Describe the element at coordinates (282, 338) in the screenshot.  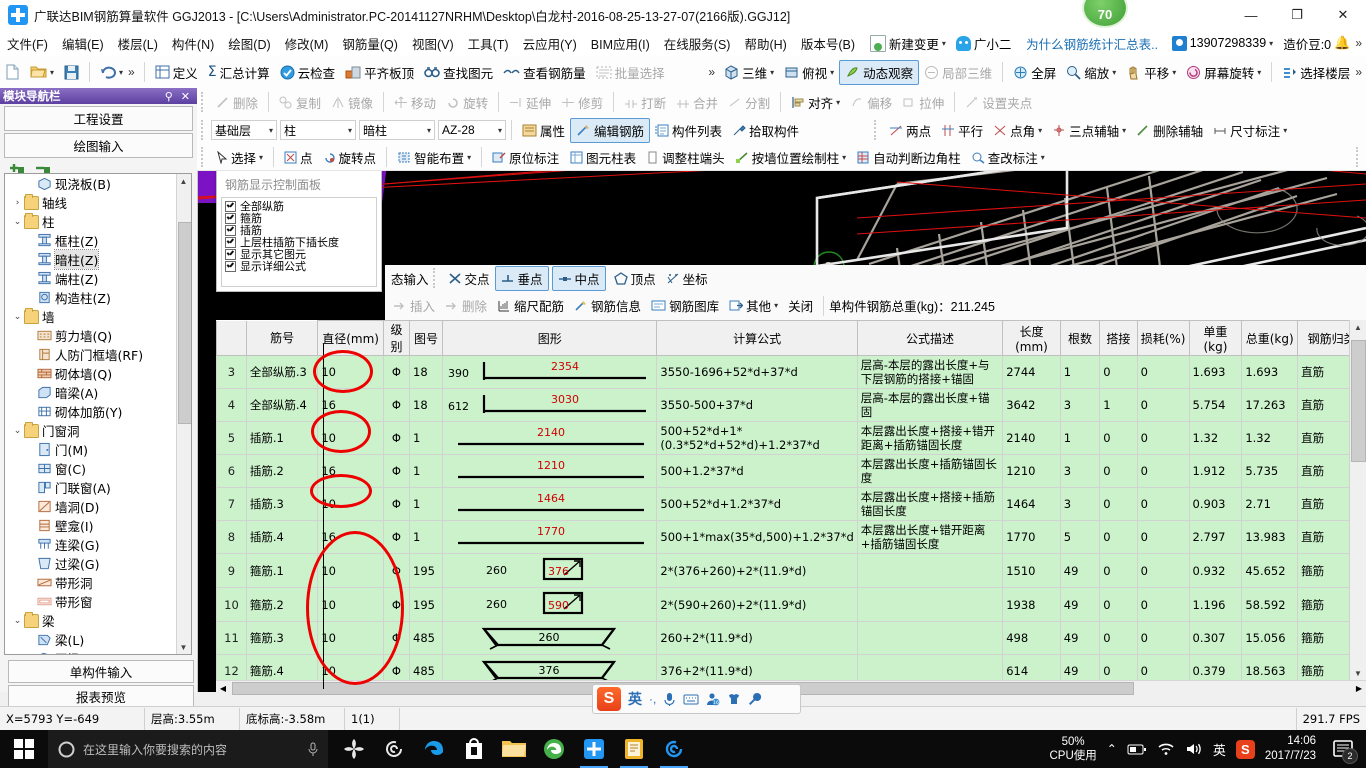
I see `column-header: 筋号` at that location.